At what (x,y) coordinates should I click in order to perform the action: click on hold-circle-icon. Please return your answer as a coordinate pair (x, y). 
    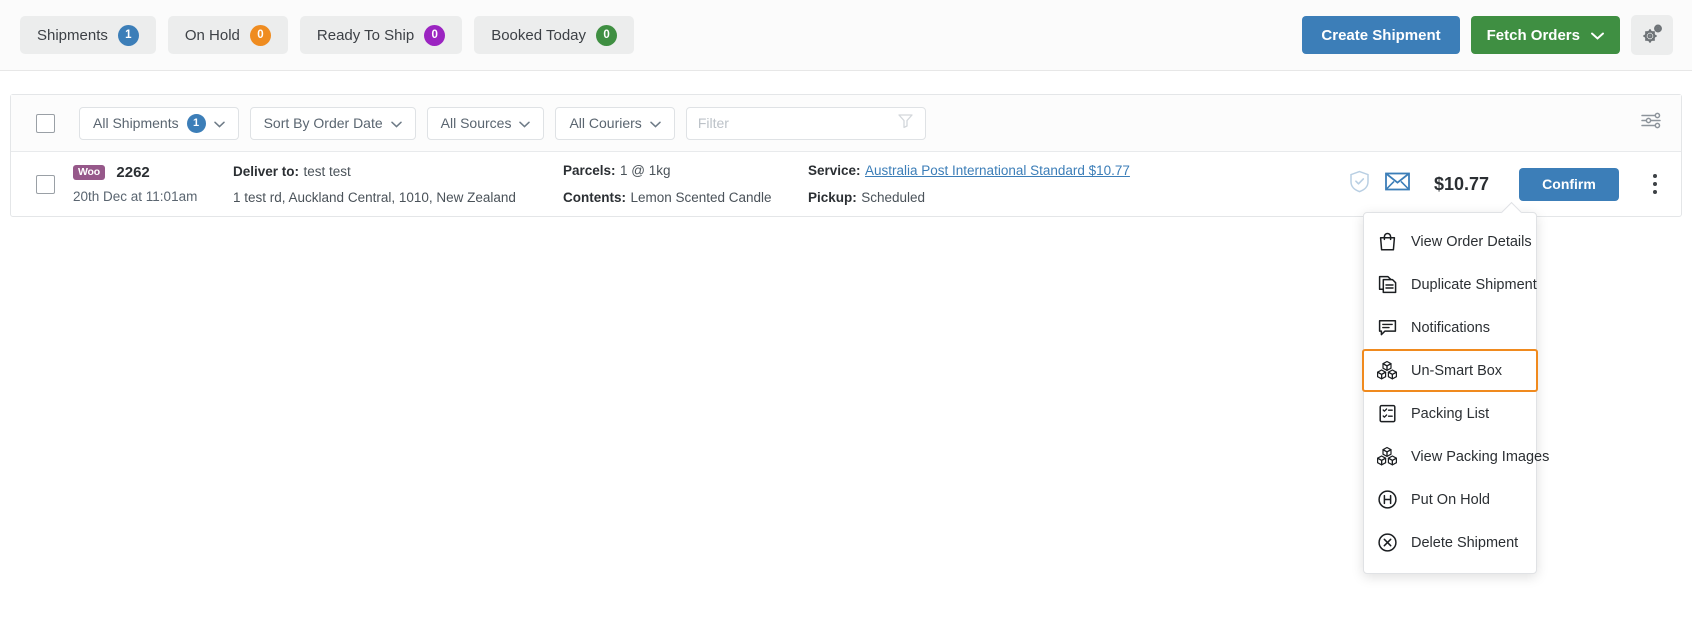
    Looking at the image, I should click on (1387, 500).